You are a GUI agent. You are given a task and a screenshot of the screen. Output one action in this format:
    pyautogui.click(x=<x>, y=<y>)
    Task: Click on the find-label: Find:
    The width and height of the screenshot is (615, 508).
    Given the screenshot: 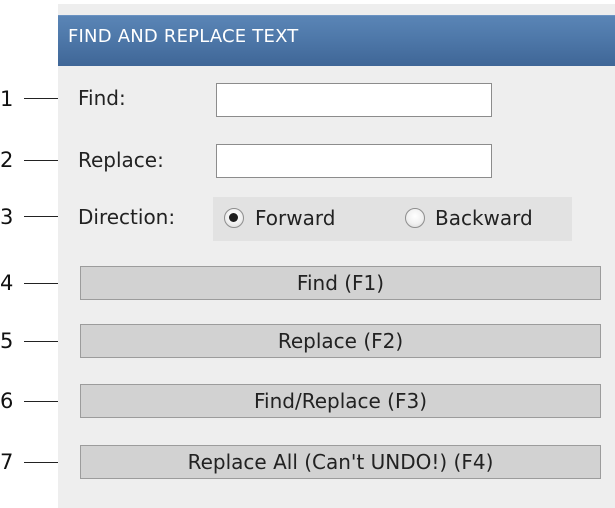 What is the action you would take?
    pyautogui.click(x=102, y=98)
    